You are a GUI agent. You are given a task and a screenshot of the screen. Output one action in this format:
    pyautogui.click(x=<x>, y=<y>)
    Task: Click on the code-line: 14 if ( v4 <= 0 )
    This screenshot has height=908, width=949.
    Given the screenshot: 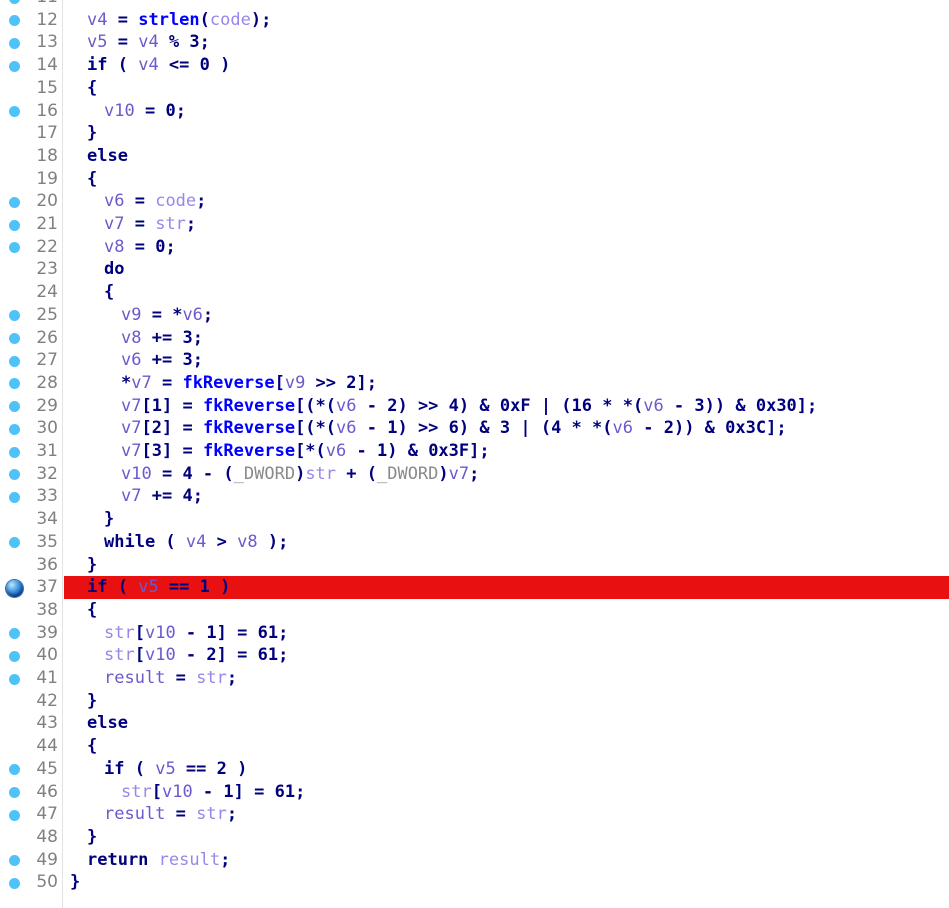 What is the action you would take?
    pyautogui.click(x=474, y=65)
    